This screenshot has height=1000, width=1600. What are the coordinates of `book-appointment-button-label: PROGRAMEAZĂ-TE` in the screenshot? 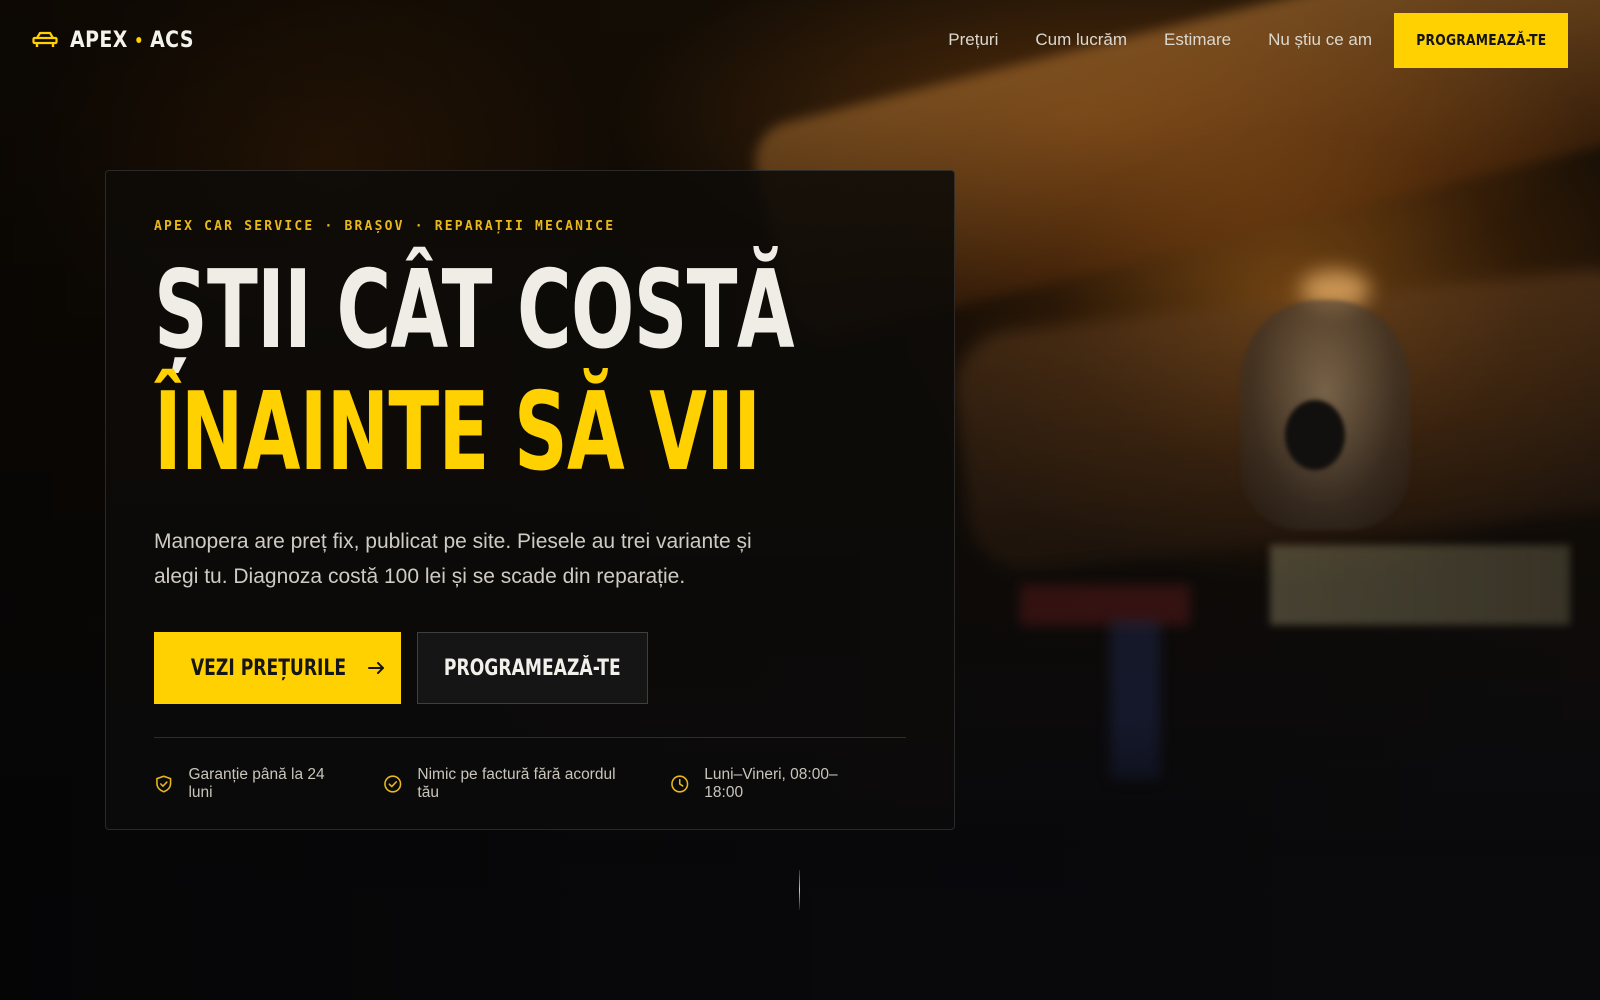 It's located at (532, 668).